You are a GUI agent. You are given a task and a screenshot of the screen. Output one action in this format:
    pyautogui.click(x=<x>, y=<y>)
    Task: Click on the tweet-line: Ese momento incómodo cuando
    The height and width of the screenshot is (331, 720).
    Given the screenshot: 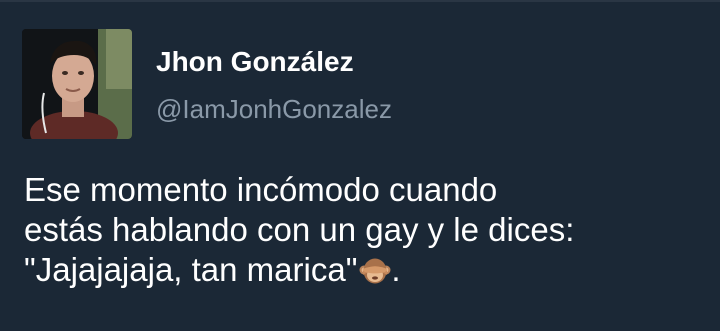 What is the action you would take?
    pyautogui.click(x=261, y=189)
    